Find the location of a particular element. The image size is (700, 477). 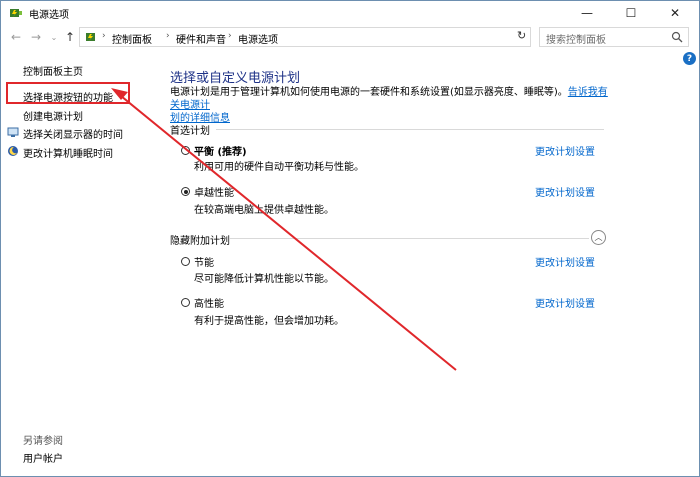

search-icon is located at coordinates (677, 37).